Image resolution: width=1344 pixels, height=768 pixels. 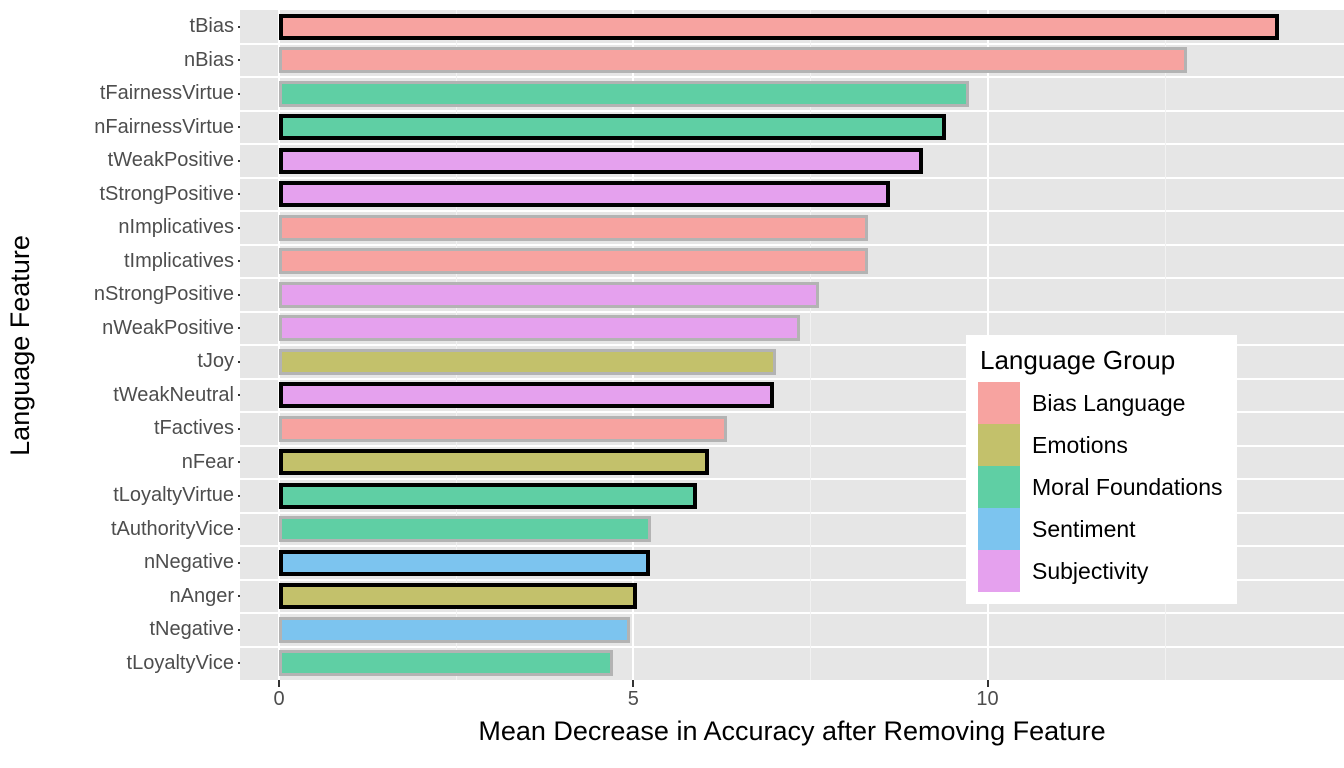 I want to click on y-axis-tick-label: tLoyaltyVirtue, so click(x=173, y=495).